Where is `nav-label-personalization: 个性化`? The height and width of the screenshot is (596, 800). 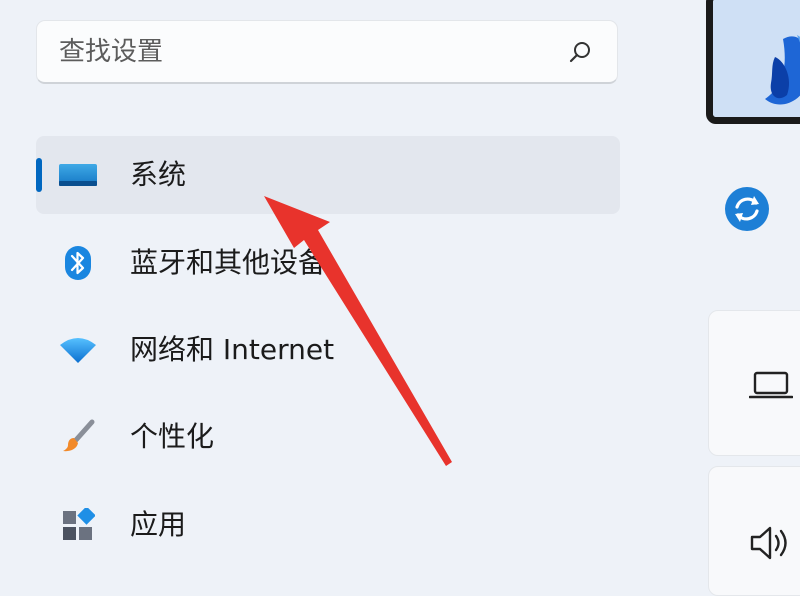
nav-label-personalization: 个性化 is located at coordinates (172, 436).